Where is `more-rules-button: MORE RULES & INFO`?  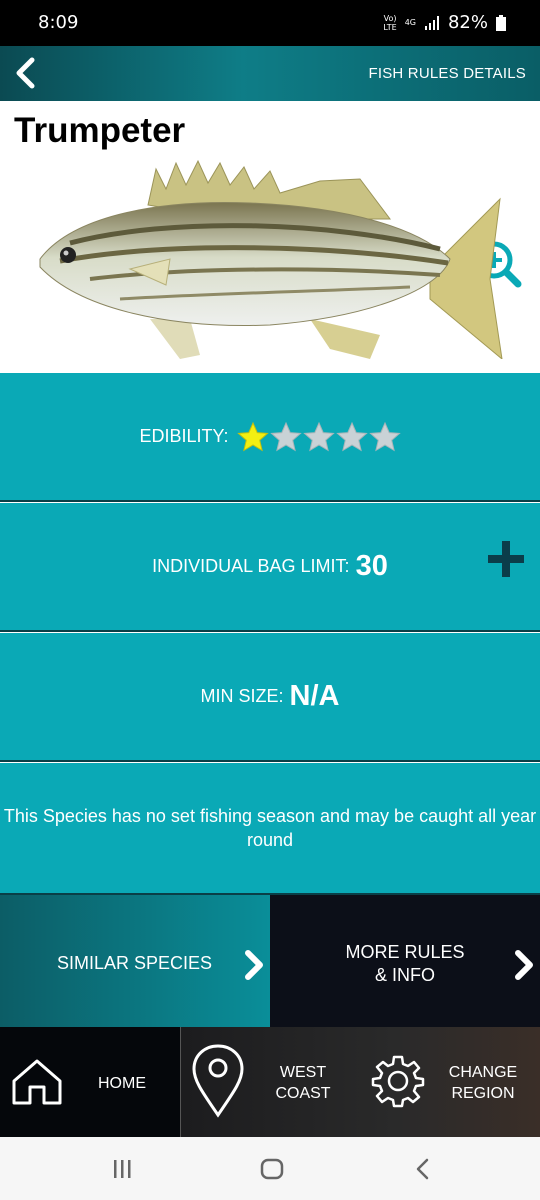 more-rules-button: MORE RULES & INFO is located at coordinates (405, 961).